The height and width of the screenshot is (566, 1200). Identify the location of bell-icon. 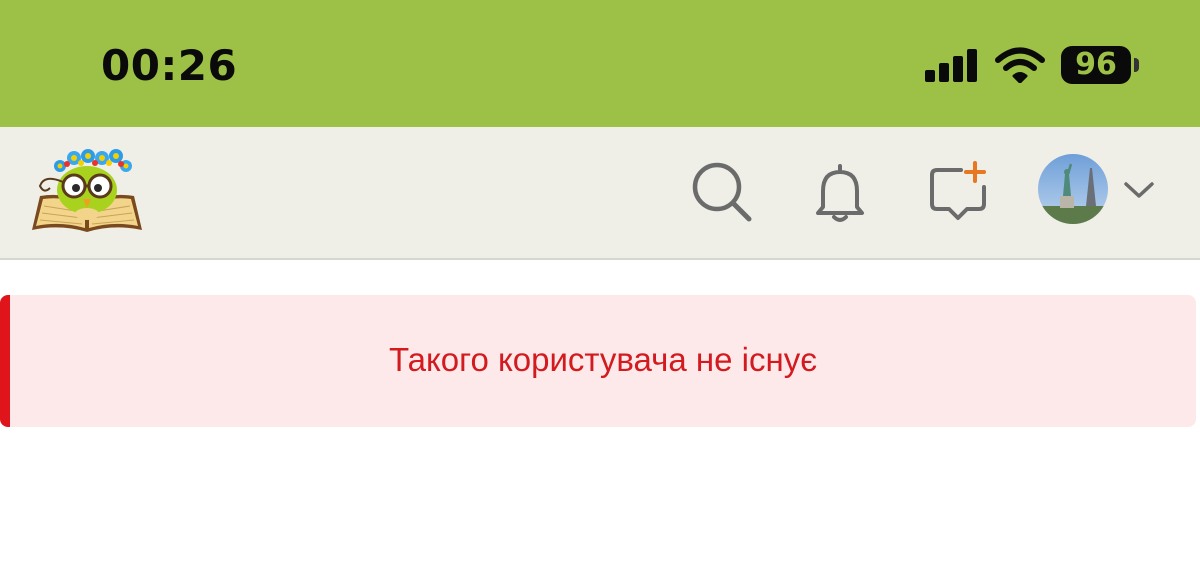
(840, 193).